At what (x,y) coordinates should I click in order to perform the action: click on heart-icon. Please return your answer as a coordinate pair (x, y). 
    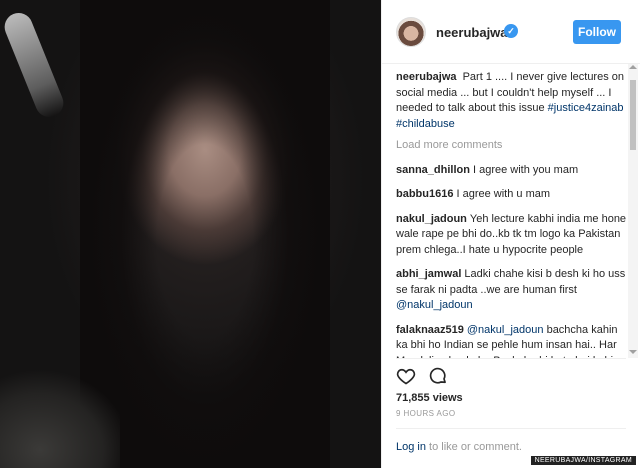
    Looking at the image, I should click on (406, 376).